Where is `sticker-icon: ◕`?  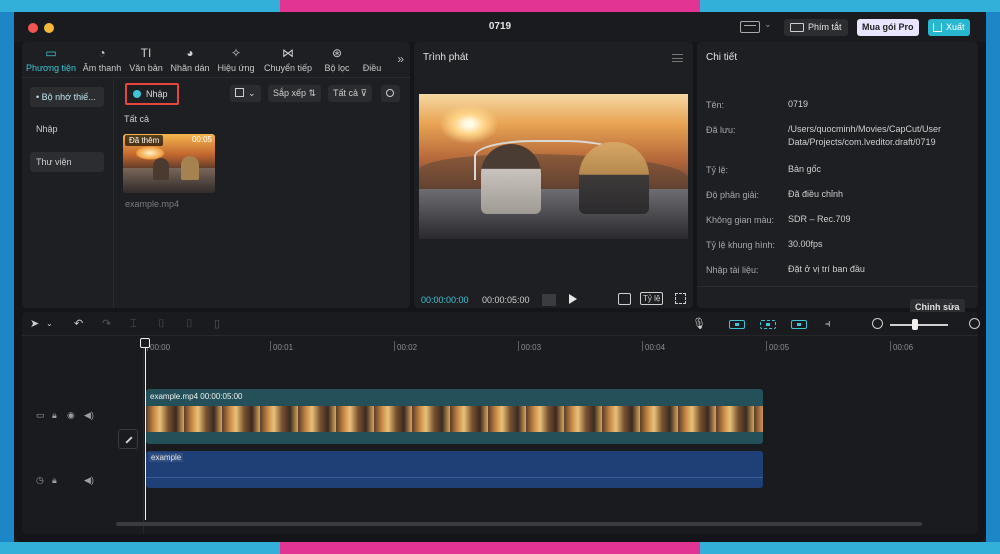 sticker-icon: ◕ is located at coordinates (190, 53).